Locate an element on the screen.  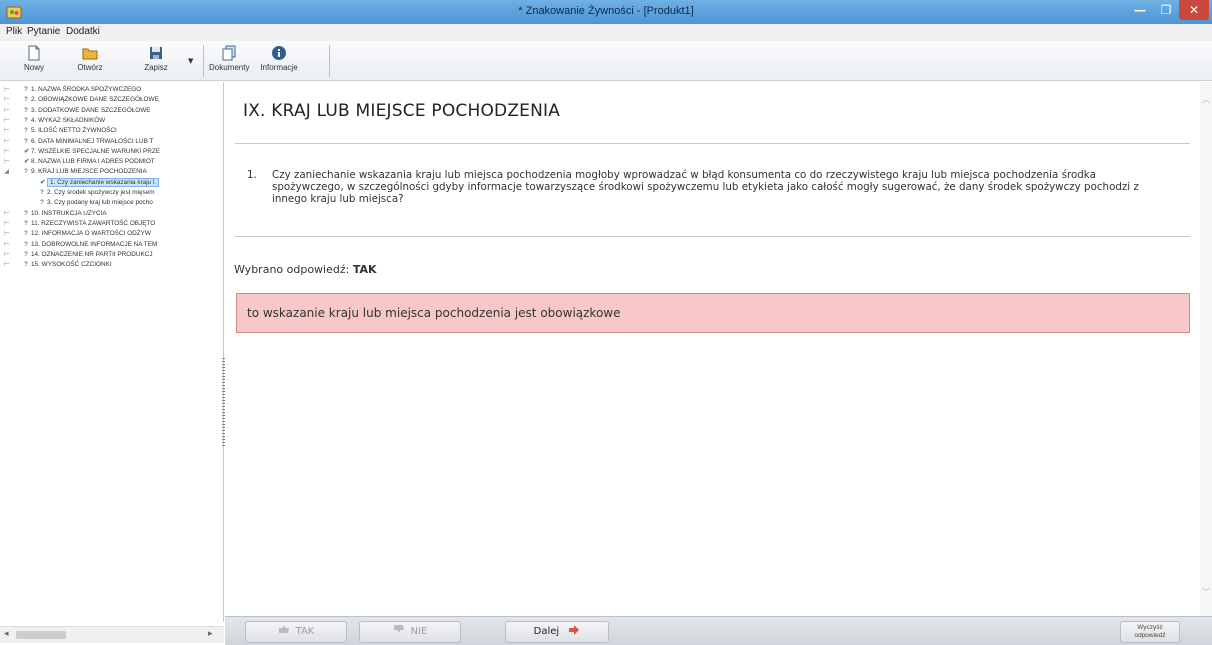
tree-item-label: 5. ILOŚĆ NETTO ŻYWNOŚCI is located at coordinates (74, 131).